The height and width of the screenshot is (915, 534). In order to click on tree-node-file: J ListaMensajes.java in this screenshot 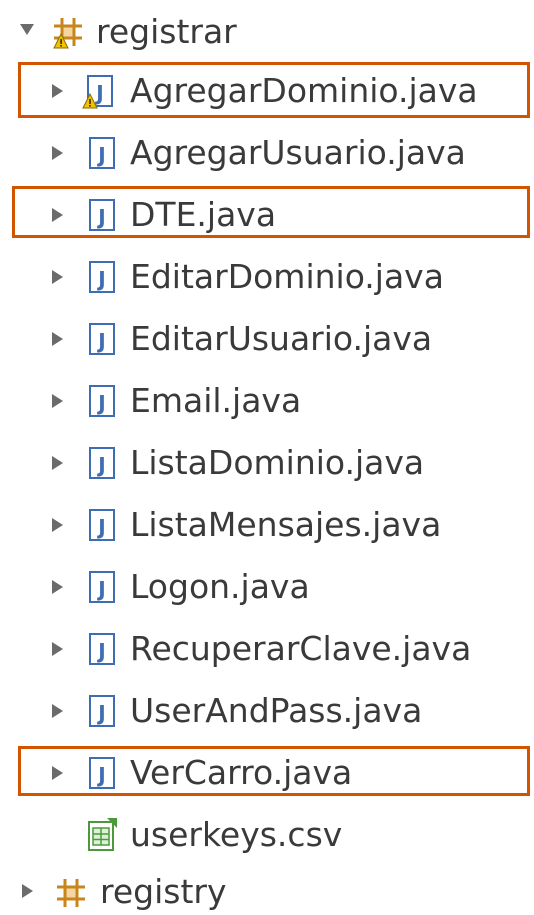, I will do `click(267, 525)`.